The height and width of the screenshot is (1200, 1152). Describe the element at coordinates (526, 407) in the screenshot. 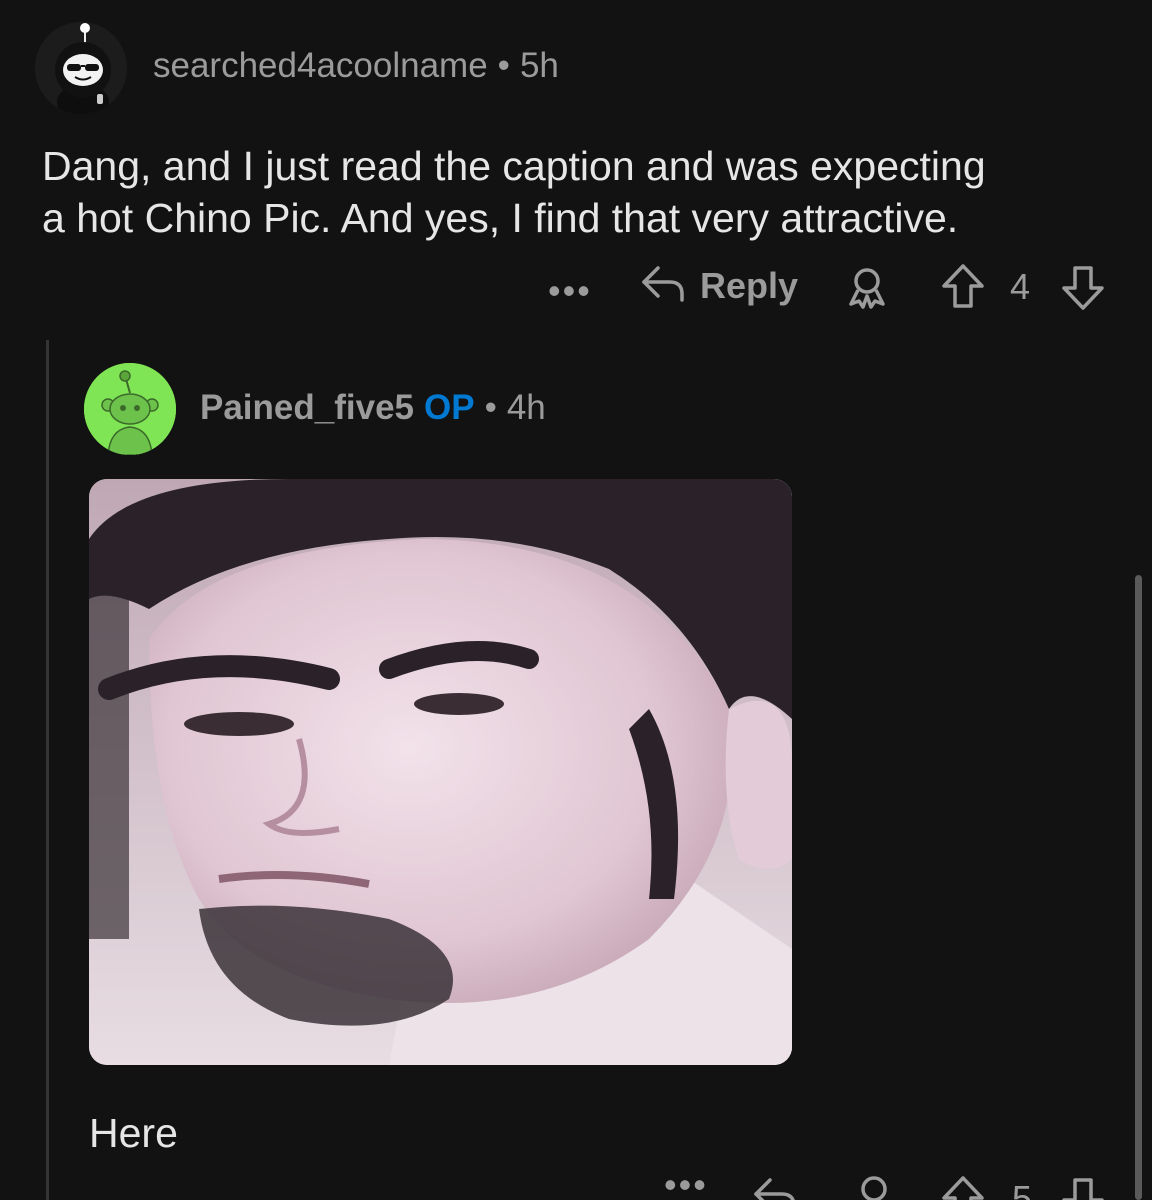

I see `timestamp: 4h` at that location.